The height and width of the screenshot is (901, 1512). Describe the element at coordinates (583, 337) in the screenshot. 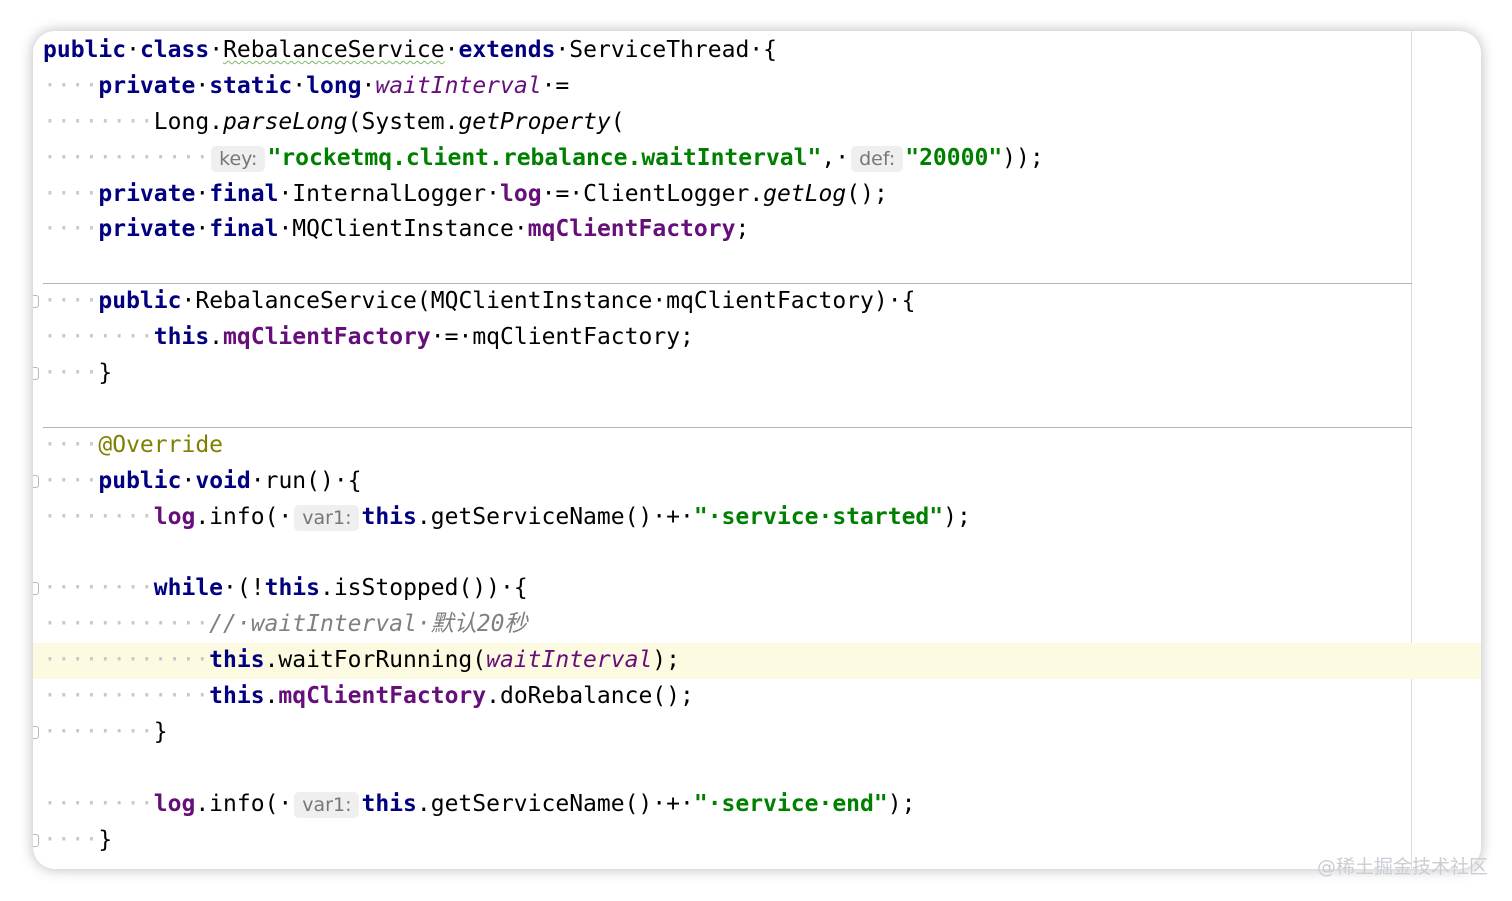

I see `code-token: mqClientFactory;` at that location.